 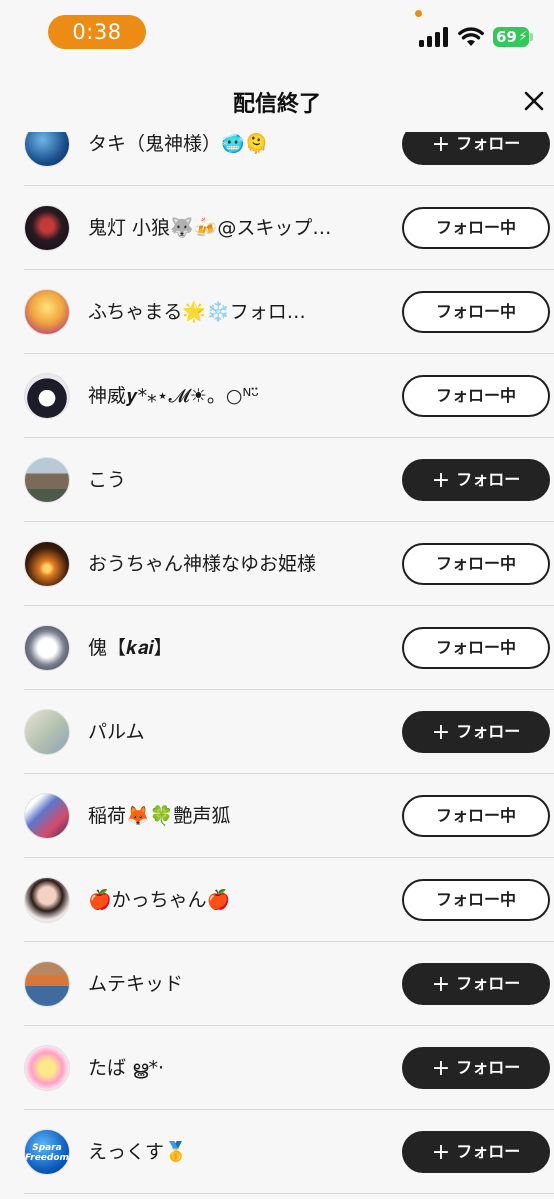 What do you see at coordinates (277, 816) in the screenshot?
I see `list-item: 稲荷🦊🍀艶声狐 フォロー中` at bounding box center [277, 816].